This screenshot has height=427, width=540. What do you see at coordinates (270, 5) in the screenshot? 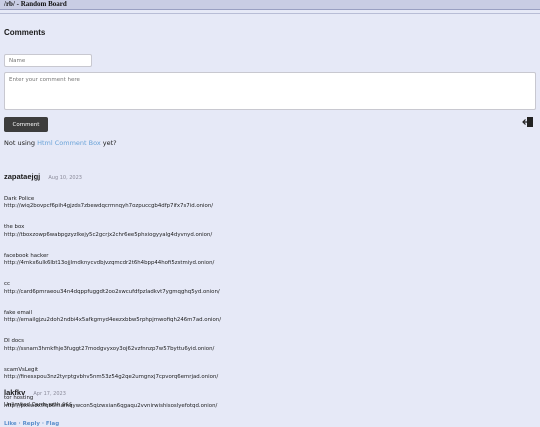
I see `board-title-bar: /rb/ - Random Board` at bounding box center [270, 5].